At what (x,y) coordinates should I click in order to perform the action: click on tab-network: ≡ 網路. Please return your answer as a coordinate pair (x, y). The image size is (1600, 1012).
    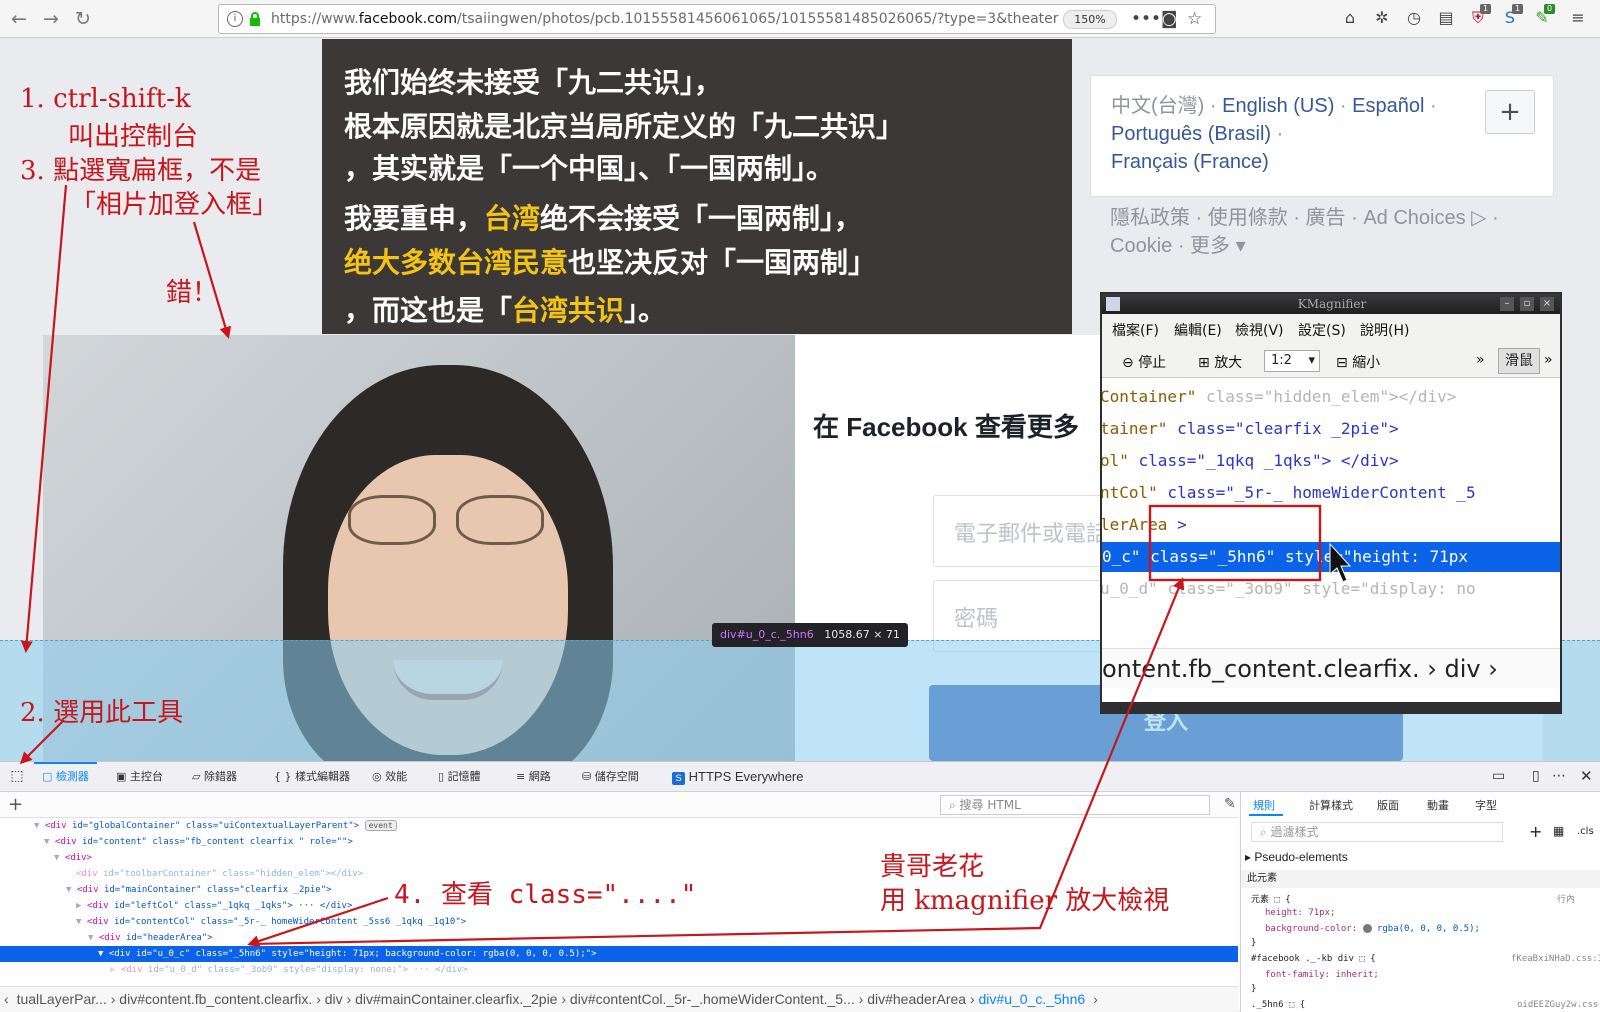
    Looking at the image, I should click on (533, 777).